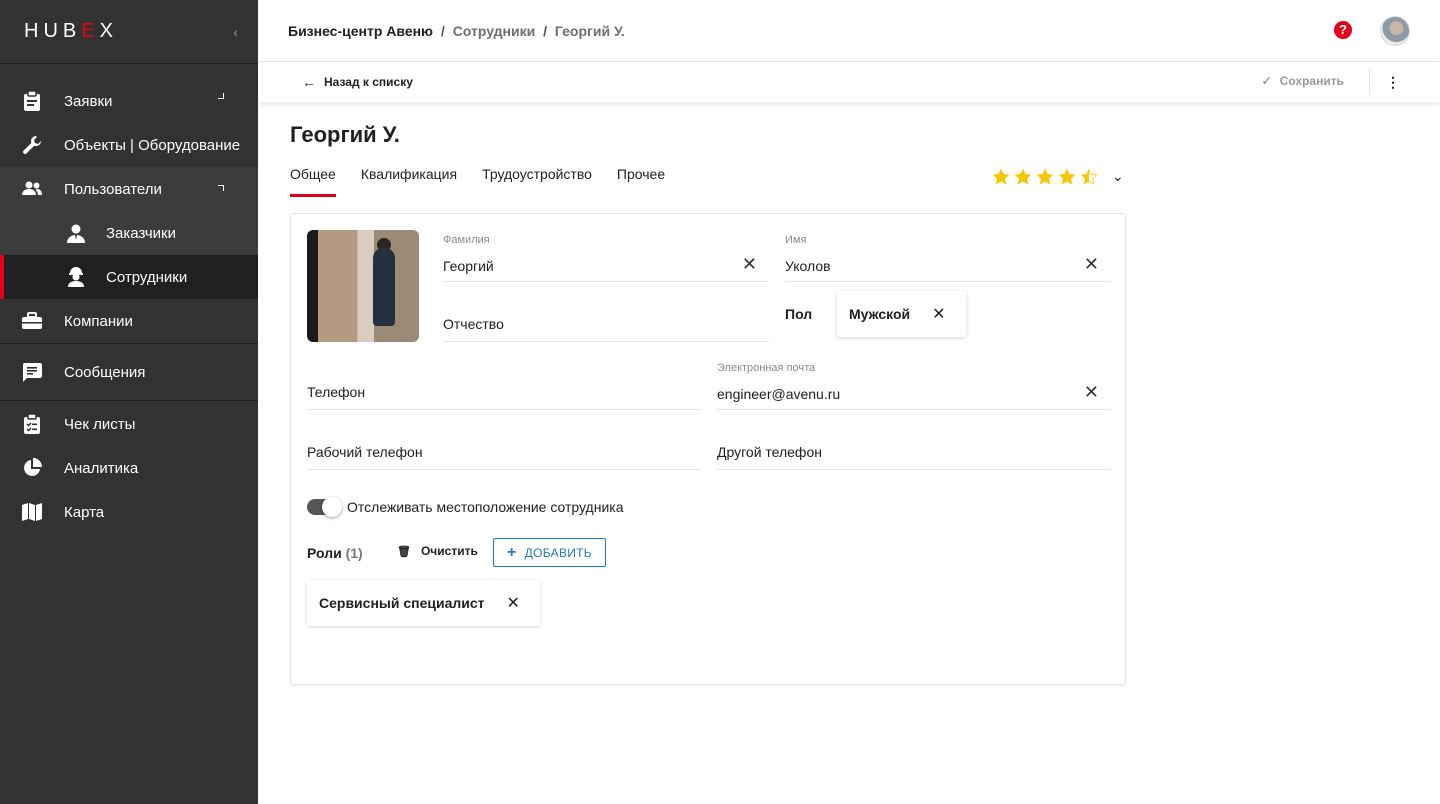 The height and width of the screenshot is (804, 1440). What do you see at coordinates (141, 233) in the screenshot?
I see `sidebar-item-label: Заказчики` at bounding box center [141, 233].